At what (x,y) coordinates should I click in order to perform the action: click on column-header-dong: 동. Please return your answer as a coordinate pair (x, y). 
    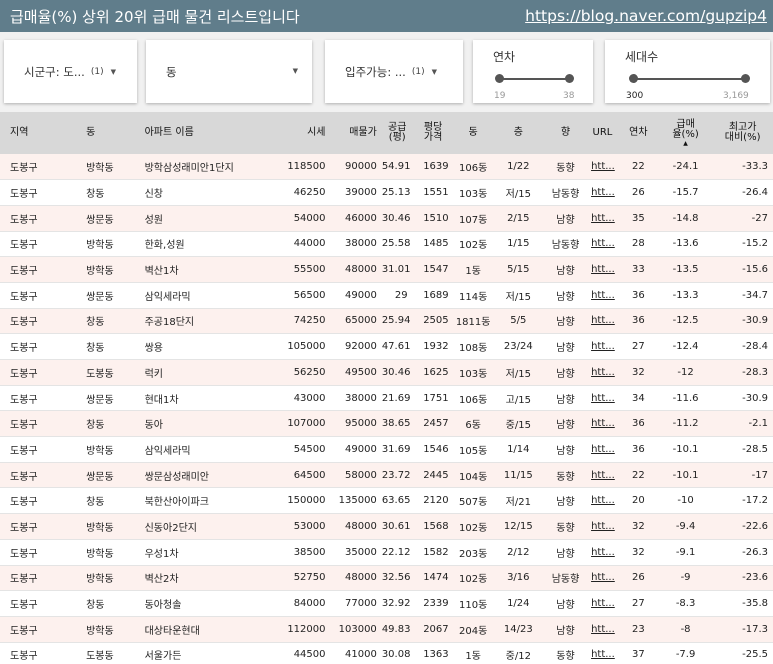
    Looking at the image, I should click on (111, 133).